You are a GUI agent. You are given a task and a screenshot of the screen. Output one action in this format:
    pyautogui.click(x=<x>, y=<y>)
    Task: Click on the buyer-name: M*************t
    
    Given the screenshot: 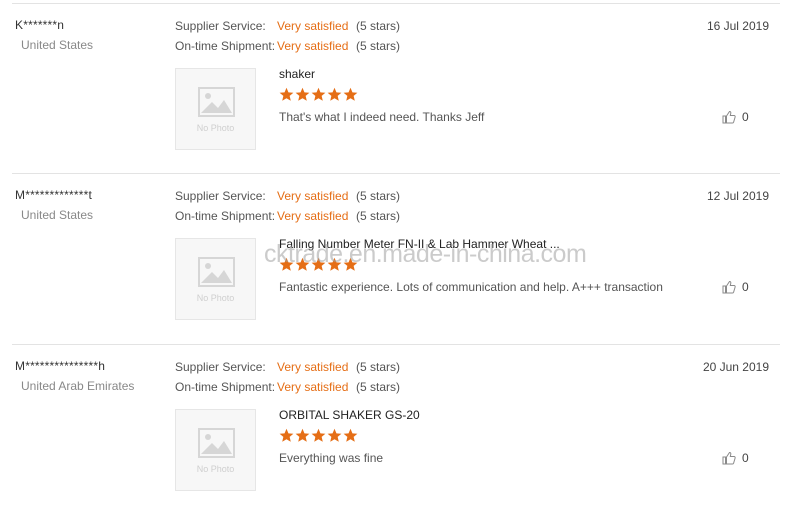 What is the action you would take?
    pyautogui.click(x=54, y=195)
    